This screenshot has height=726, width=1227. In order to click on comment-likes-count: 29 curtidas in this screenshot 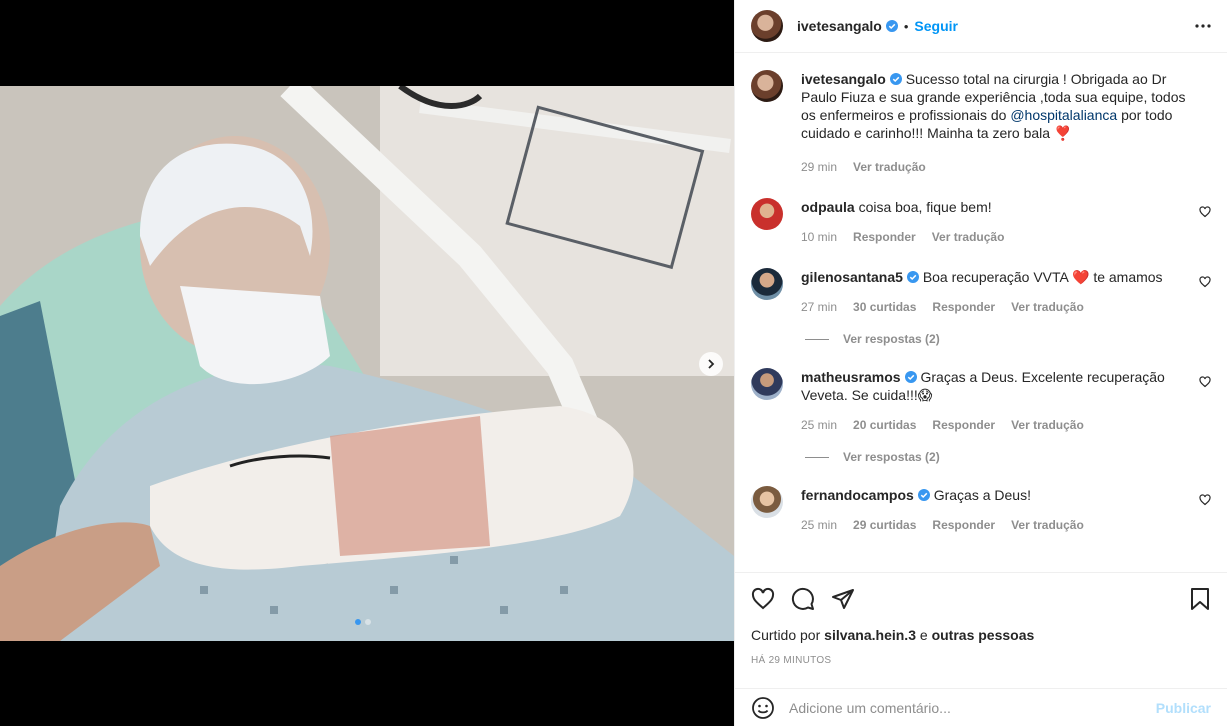, I will do `click(884, 525)`.